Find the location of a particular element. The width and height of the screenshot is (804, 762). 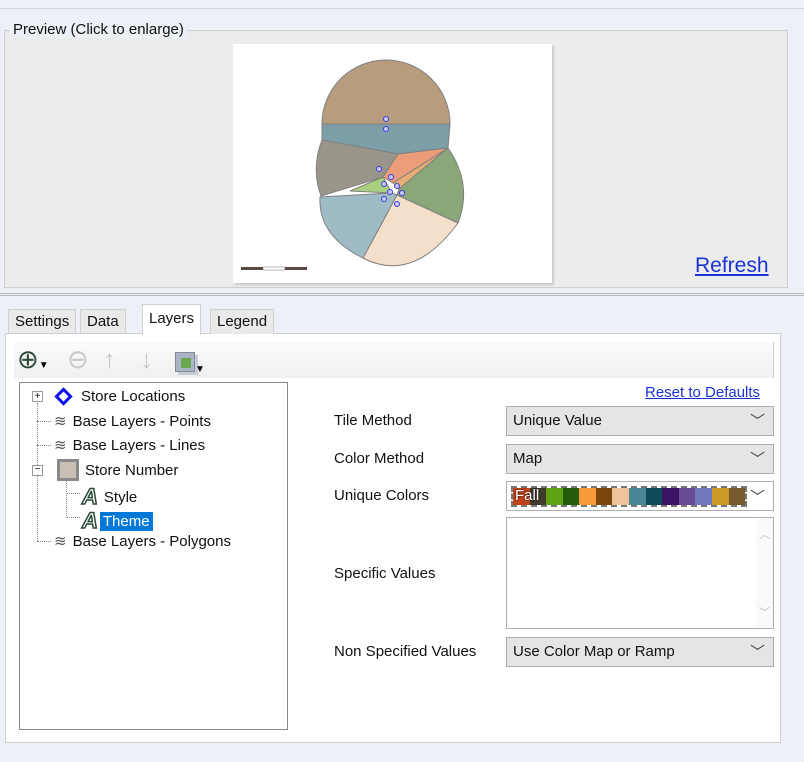

tree-item-store-locations: + Store Locations is located at coordinates (109, 396).